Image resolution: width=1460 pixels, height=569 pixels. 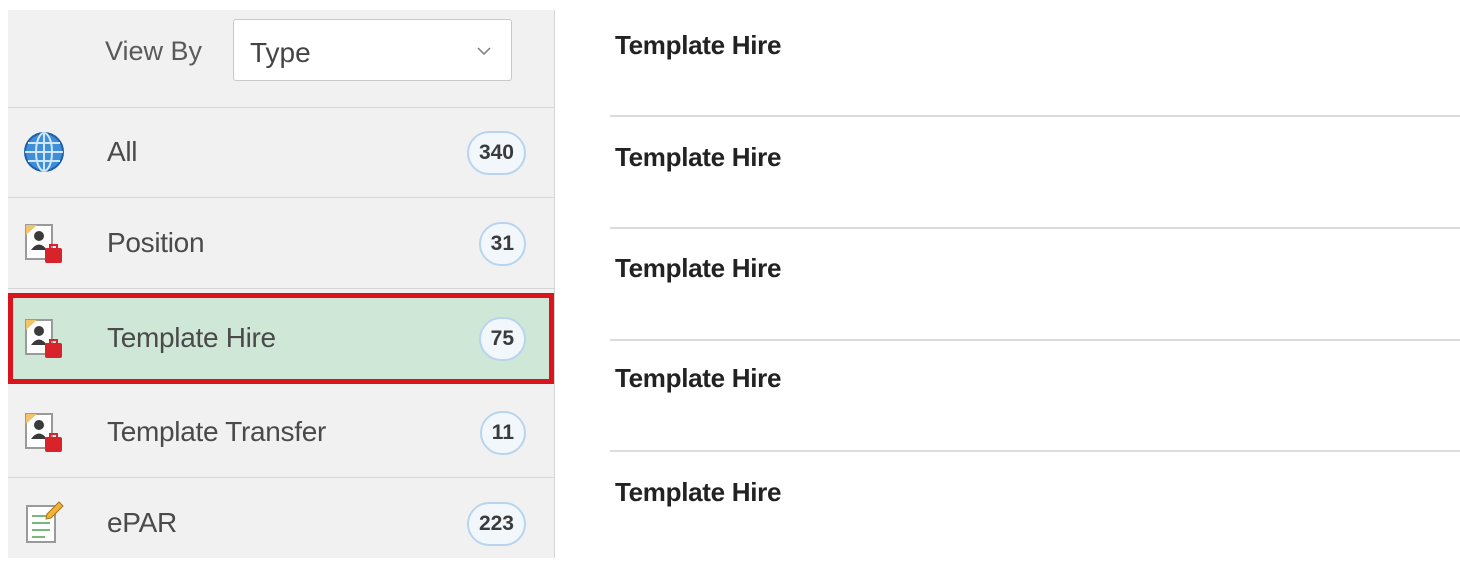 What do you see at coordinates (281, 152) in the screenshot?
I see `category-item-all: All 340` at bounding box center [281, 152].